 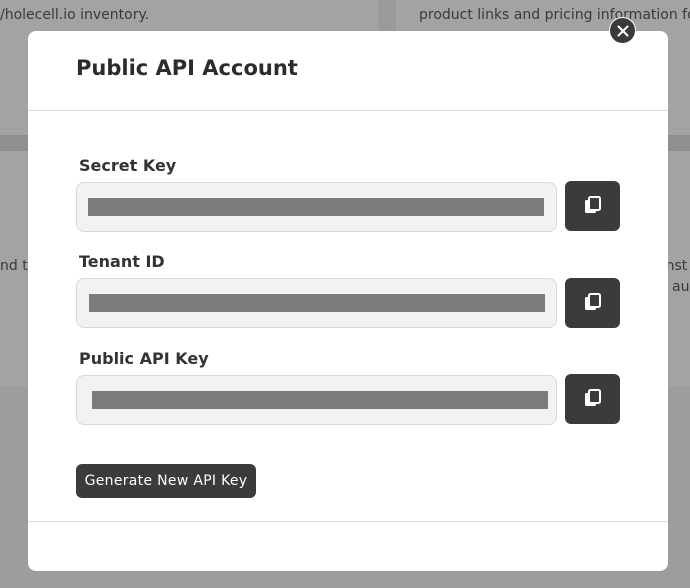 What do you see at coordinates (554, 15) in the screenshot?
I see `background-text: product links and pricing information fo` at bounding box center [554, 15].